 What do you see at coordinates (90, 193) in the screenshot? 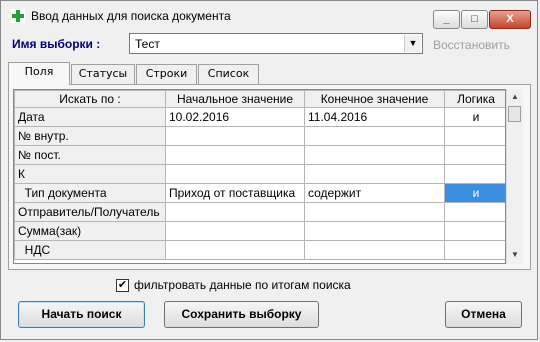
I see `field-name-cell: Тип документа` at bounding box center [90, 193].